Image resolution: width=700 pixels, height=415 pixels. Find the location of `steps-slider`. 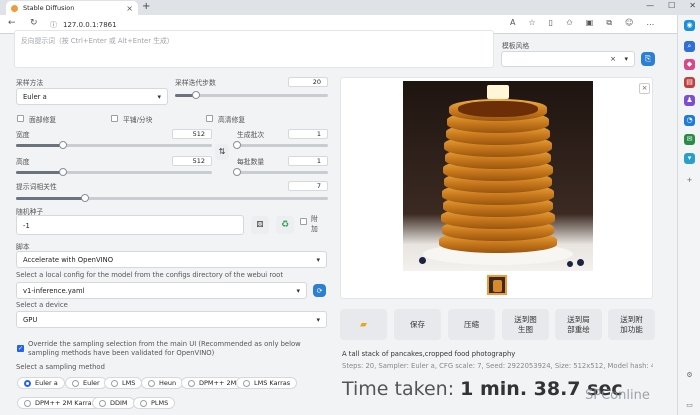

steps-slider is located at coordinates (251, 95).